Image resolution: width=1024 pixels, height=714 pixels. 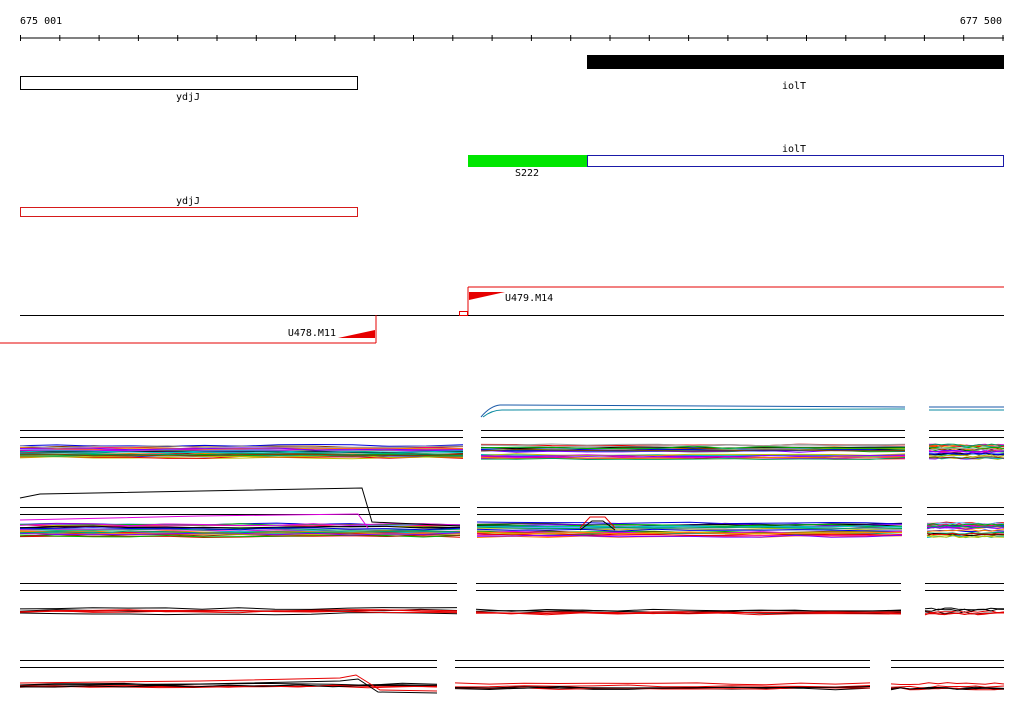 What do you see at coordinates (487, 296) in the screenshot?
I see `tu-forward-promoter-flag` at bounding box center [487, 296].